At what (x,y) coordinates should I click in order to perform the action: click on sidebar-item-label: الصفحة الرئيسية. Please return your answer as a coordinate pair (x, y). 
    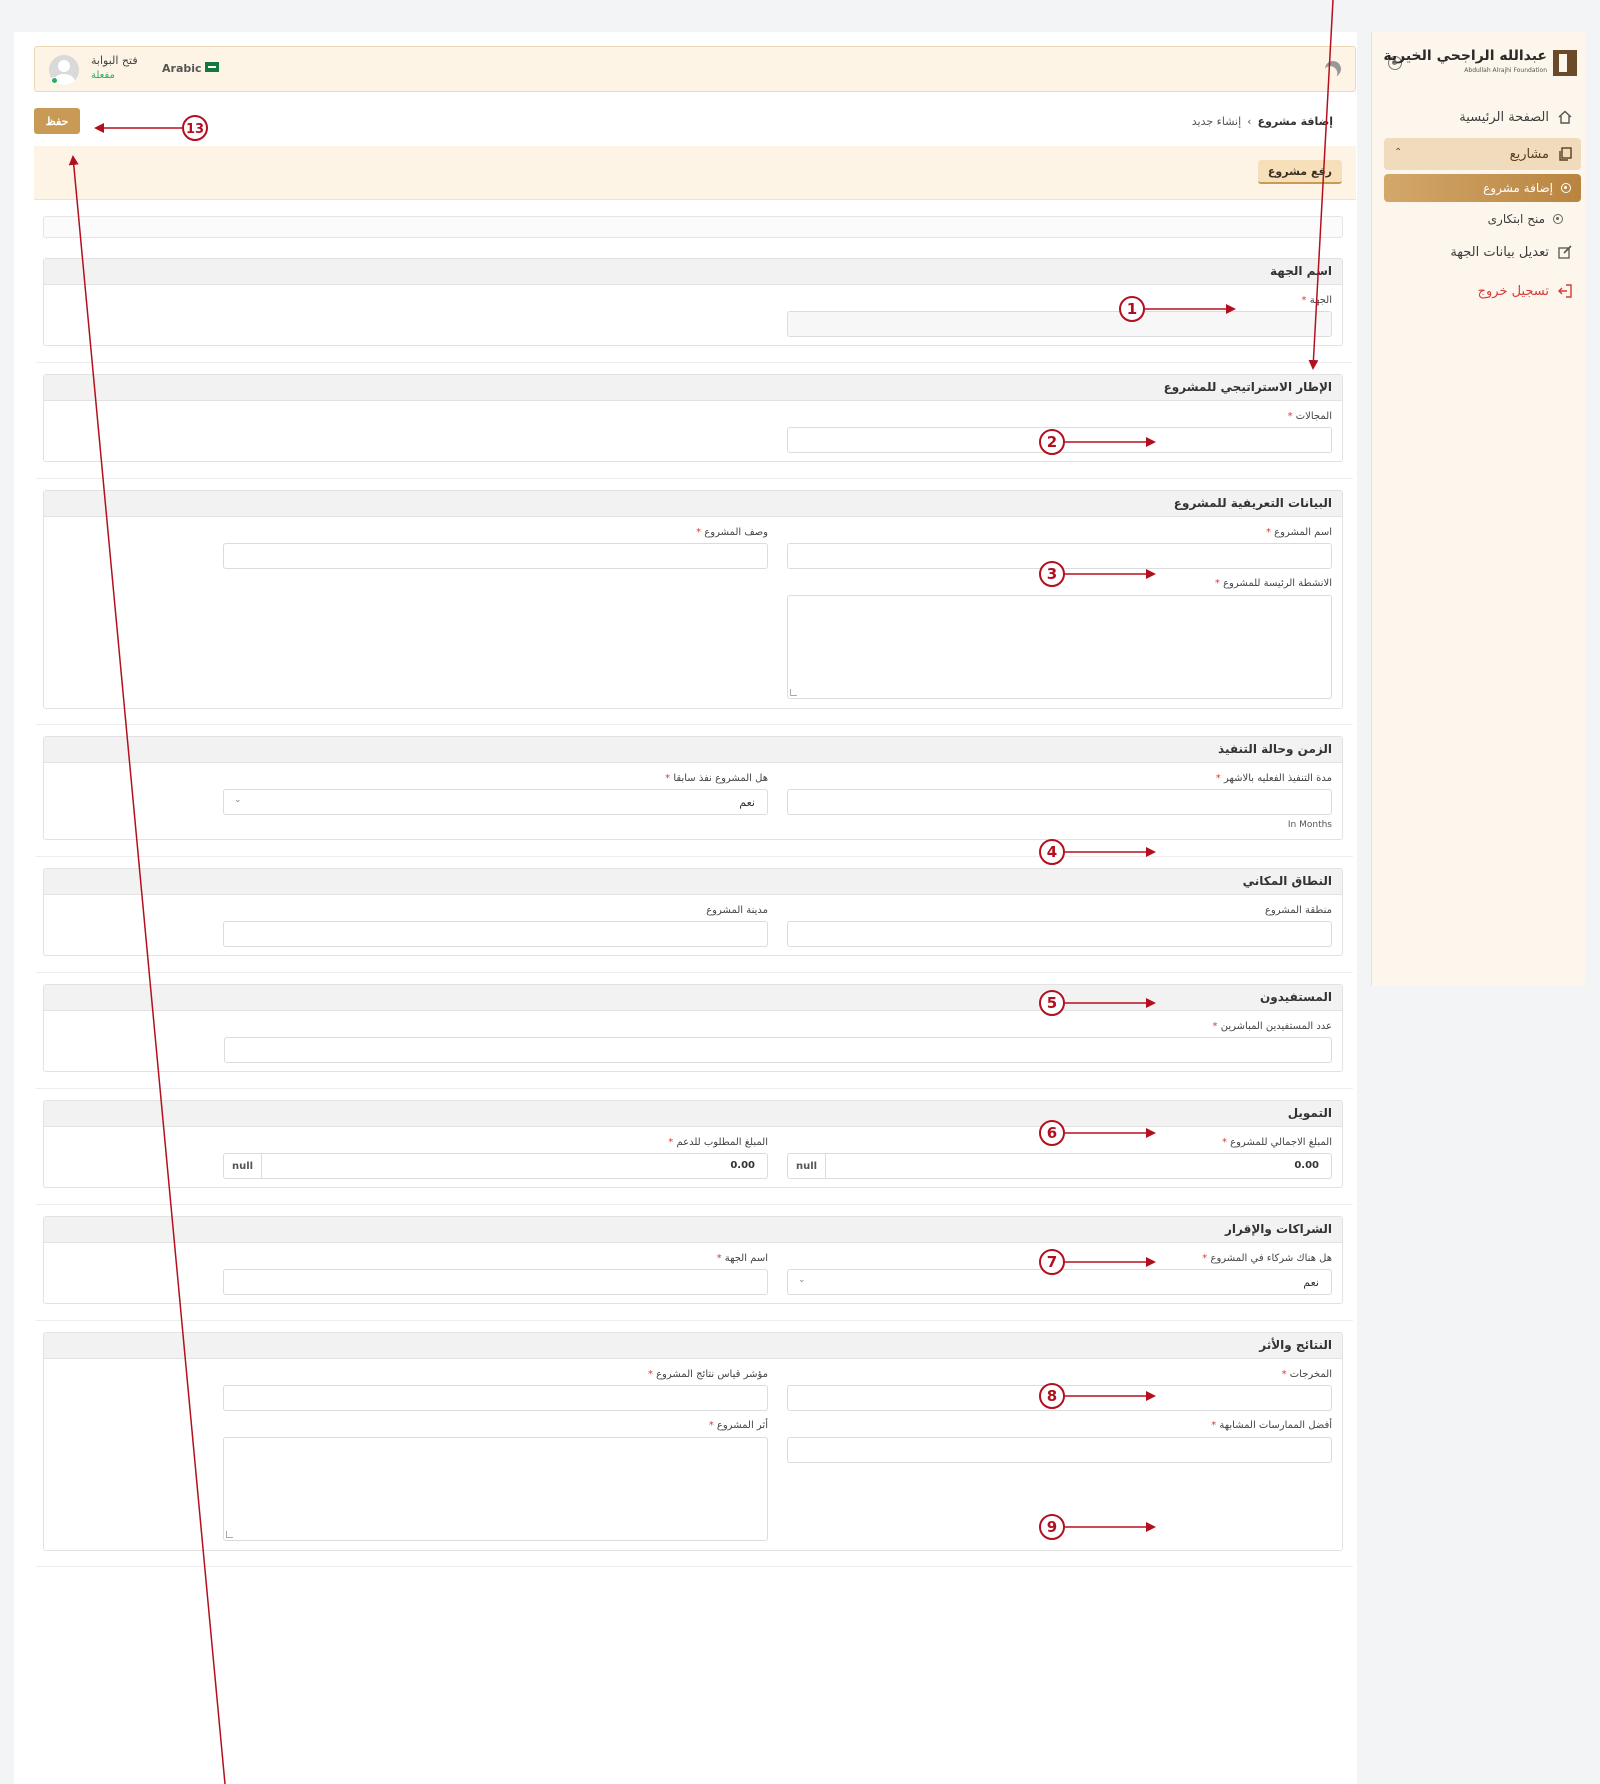
    Looking at the image, I should click on (1504, 117).